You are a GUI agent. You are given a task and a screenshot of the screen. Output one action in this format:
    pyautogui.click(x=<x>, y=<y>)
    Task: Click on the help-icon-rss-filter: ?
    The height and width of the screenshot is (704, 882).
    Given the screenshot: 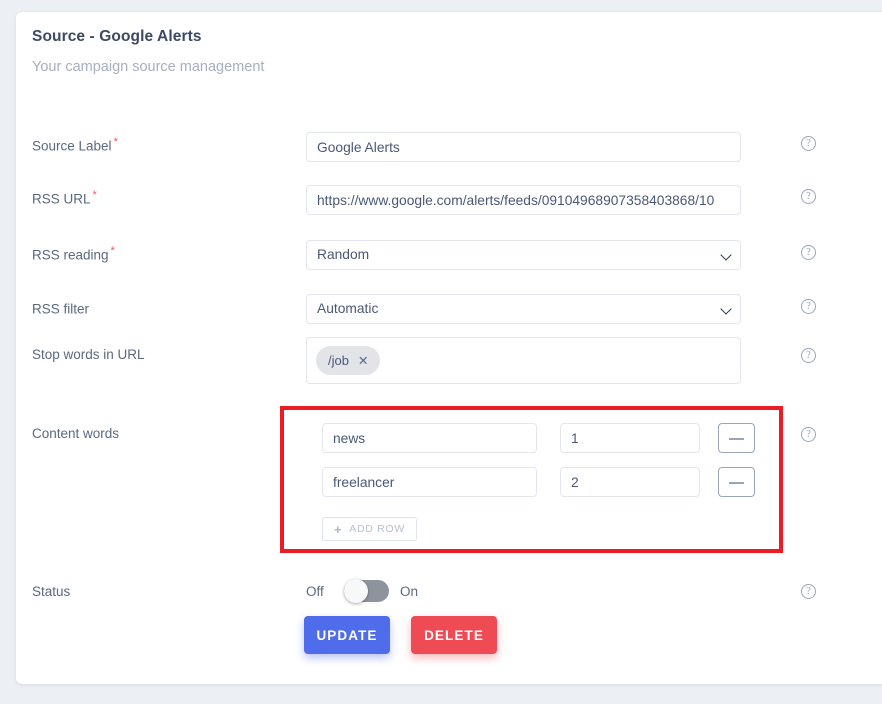 What is the action you would take?
    pyautogui.click(x=808, y=306)
    